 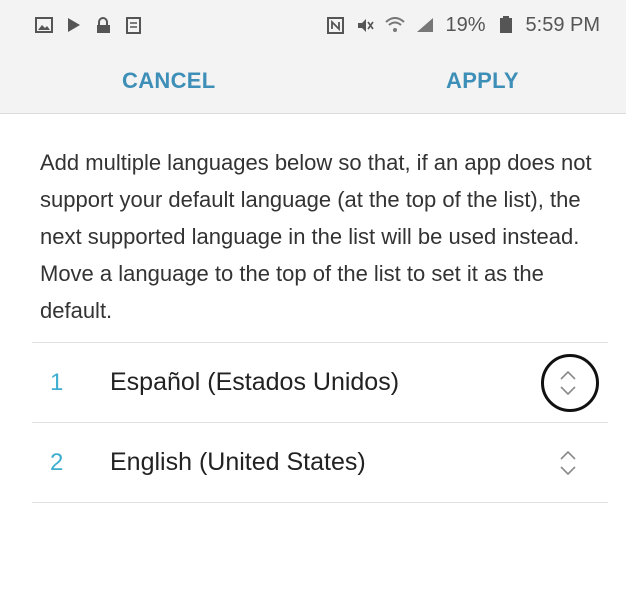 I want to click on language-row-2: 2 English (United States), so click(x=320, y=463).